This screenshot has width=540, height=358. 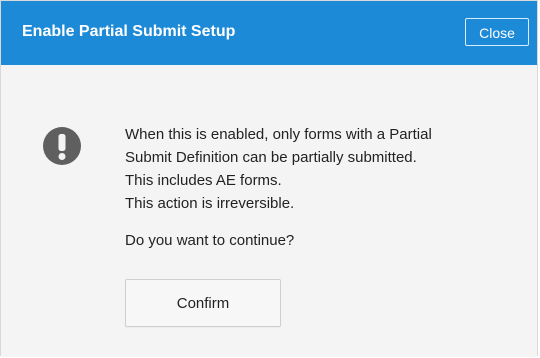 I want to click on exclamation-icon, so click(x=62, y=146).